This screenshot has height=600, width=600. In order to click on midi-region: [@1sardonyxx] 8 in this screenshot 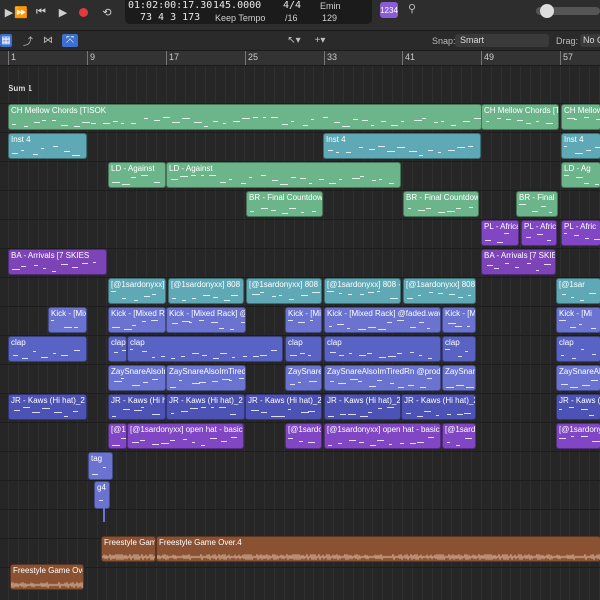, I will do `click(137, 291)`.